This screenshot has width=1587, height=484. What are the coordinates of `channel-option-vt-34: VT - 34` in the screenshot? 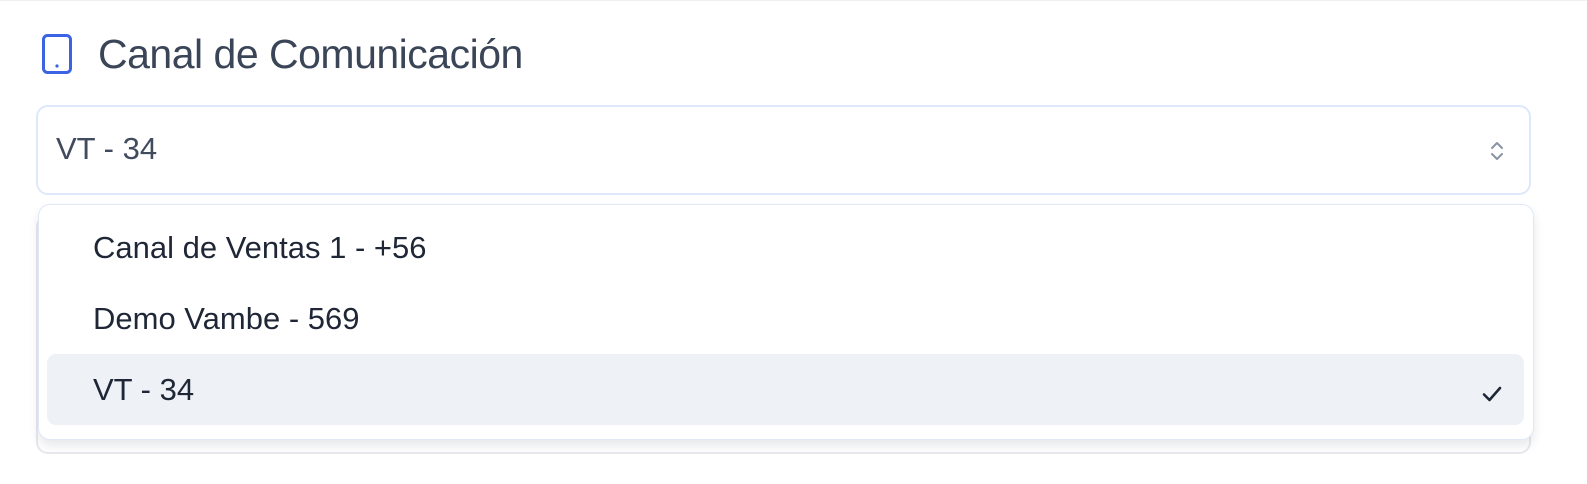 It's located at (785, 389).